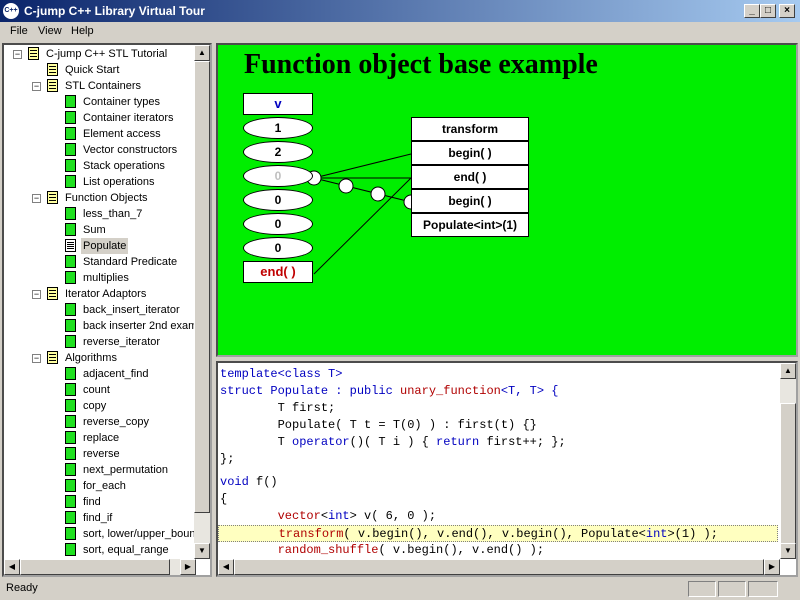  I want to click on tree-item-label: Populate, so click(105, 246).